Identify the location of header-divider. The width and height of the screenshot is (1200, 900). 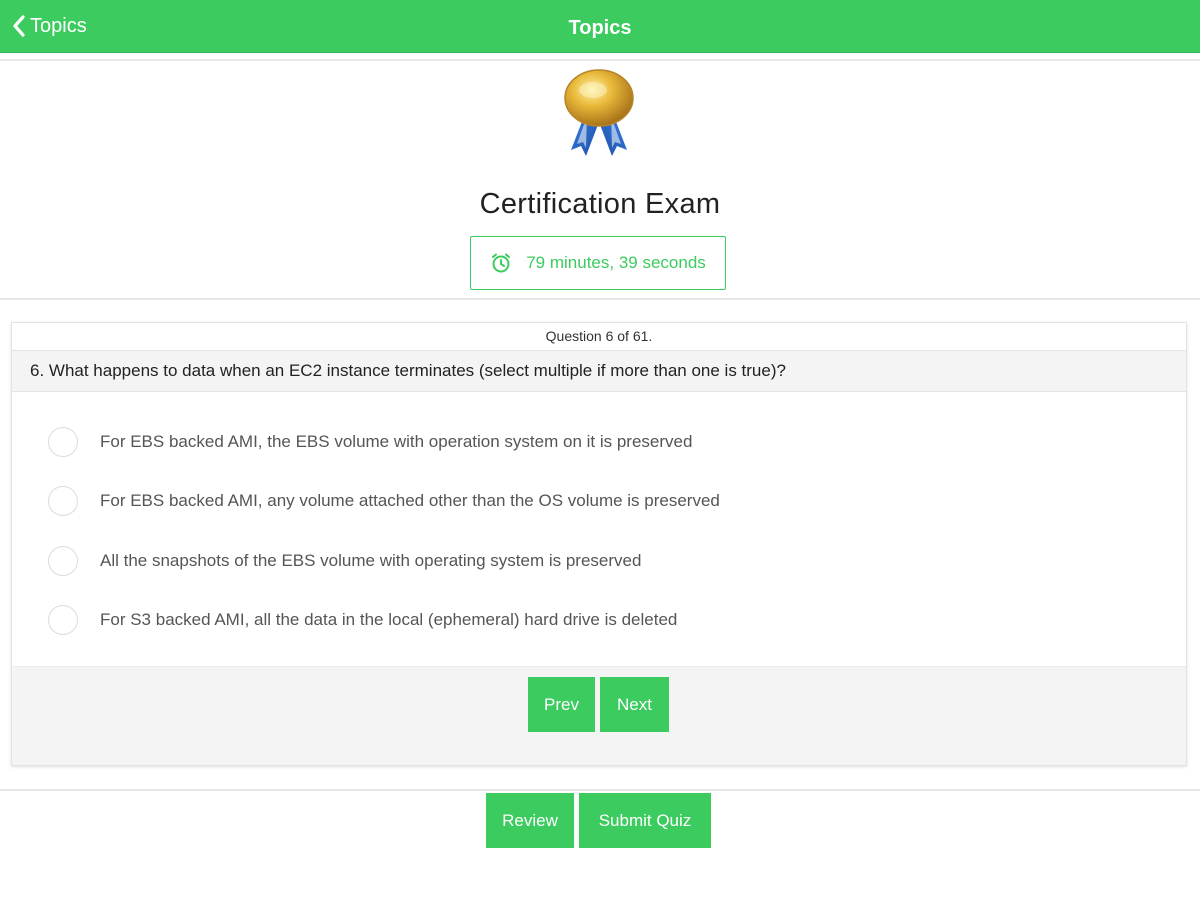
(600, 299).